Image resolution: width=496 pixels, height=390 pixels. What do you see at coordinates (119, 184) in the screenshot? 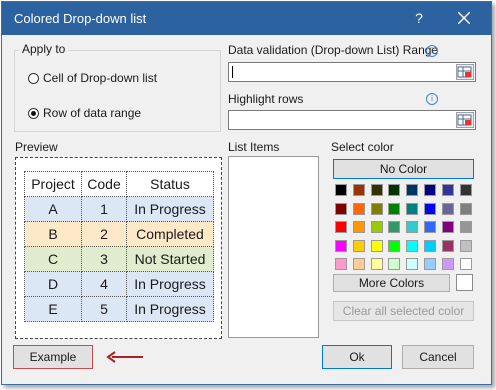
I see `preview-header-row: Project Code Status` at bounding box center [119, 184].